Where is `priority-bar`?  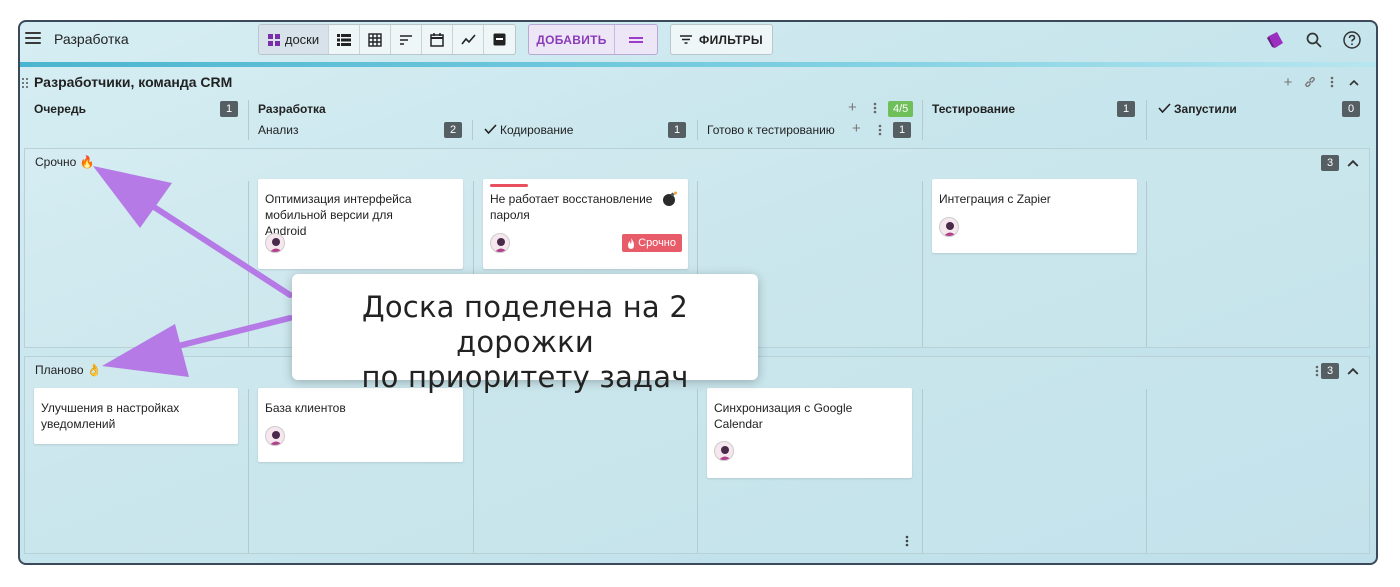 priority-bar is located at coordinates (509, 185).